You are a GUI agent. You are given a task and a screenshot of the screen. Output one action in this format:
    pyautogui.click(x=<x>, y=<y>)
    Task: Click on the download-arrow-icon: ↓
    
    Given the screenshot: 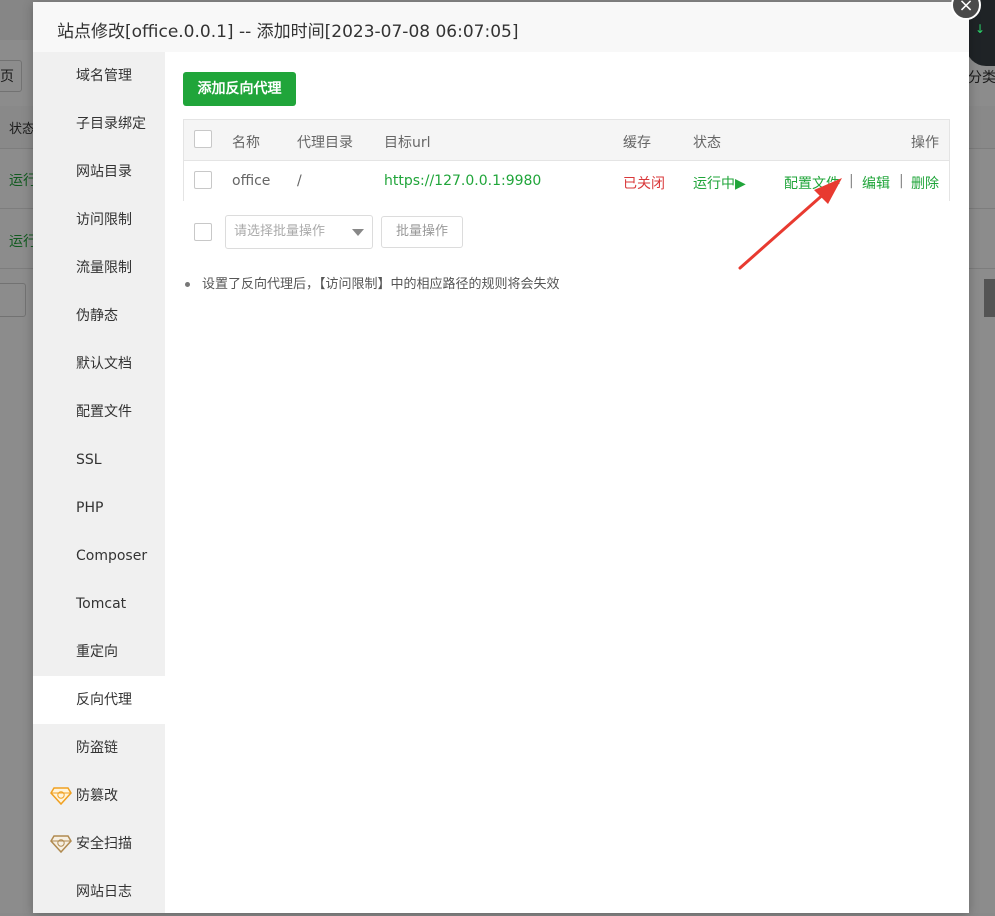 What is the action you would take?
    pyautogui.click(x=980, y=29)
    